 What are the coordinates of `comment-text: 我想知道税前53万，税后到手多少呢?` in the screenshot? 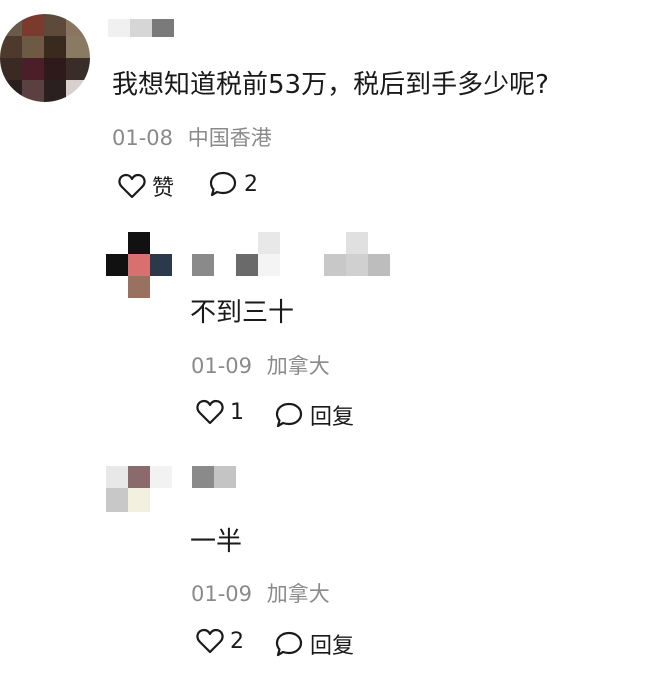 It's located at (330, 85).